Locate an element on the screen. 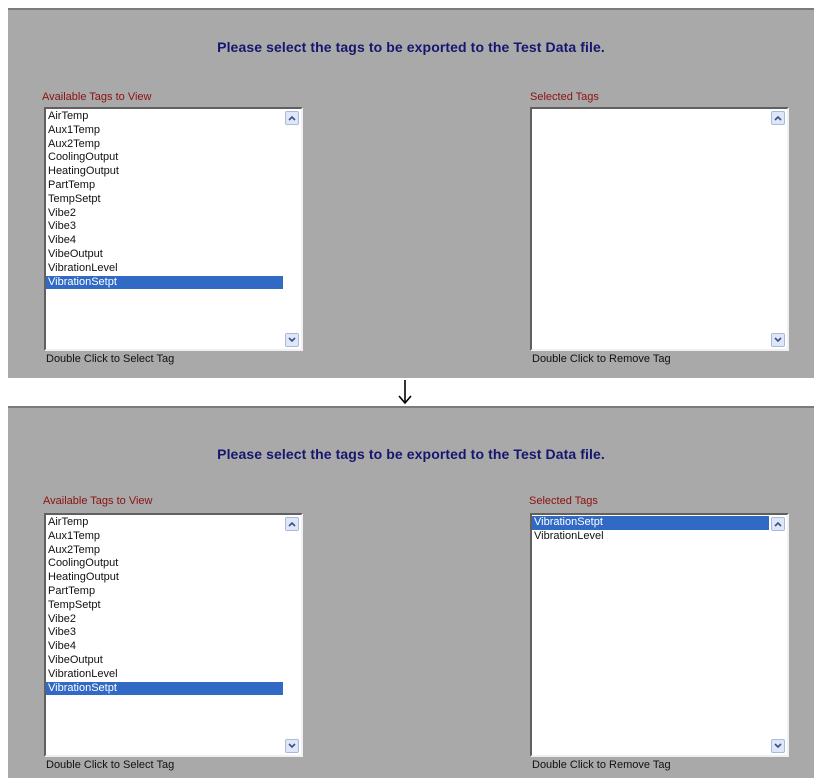 The width and height of the screenshot is (814, 778). arrow-down-icon is located at coordinates (405, 392).